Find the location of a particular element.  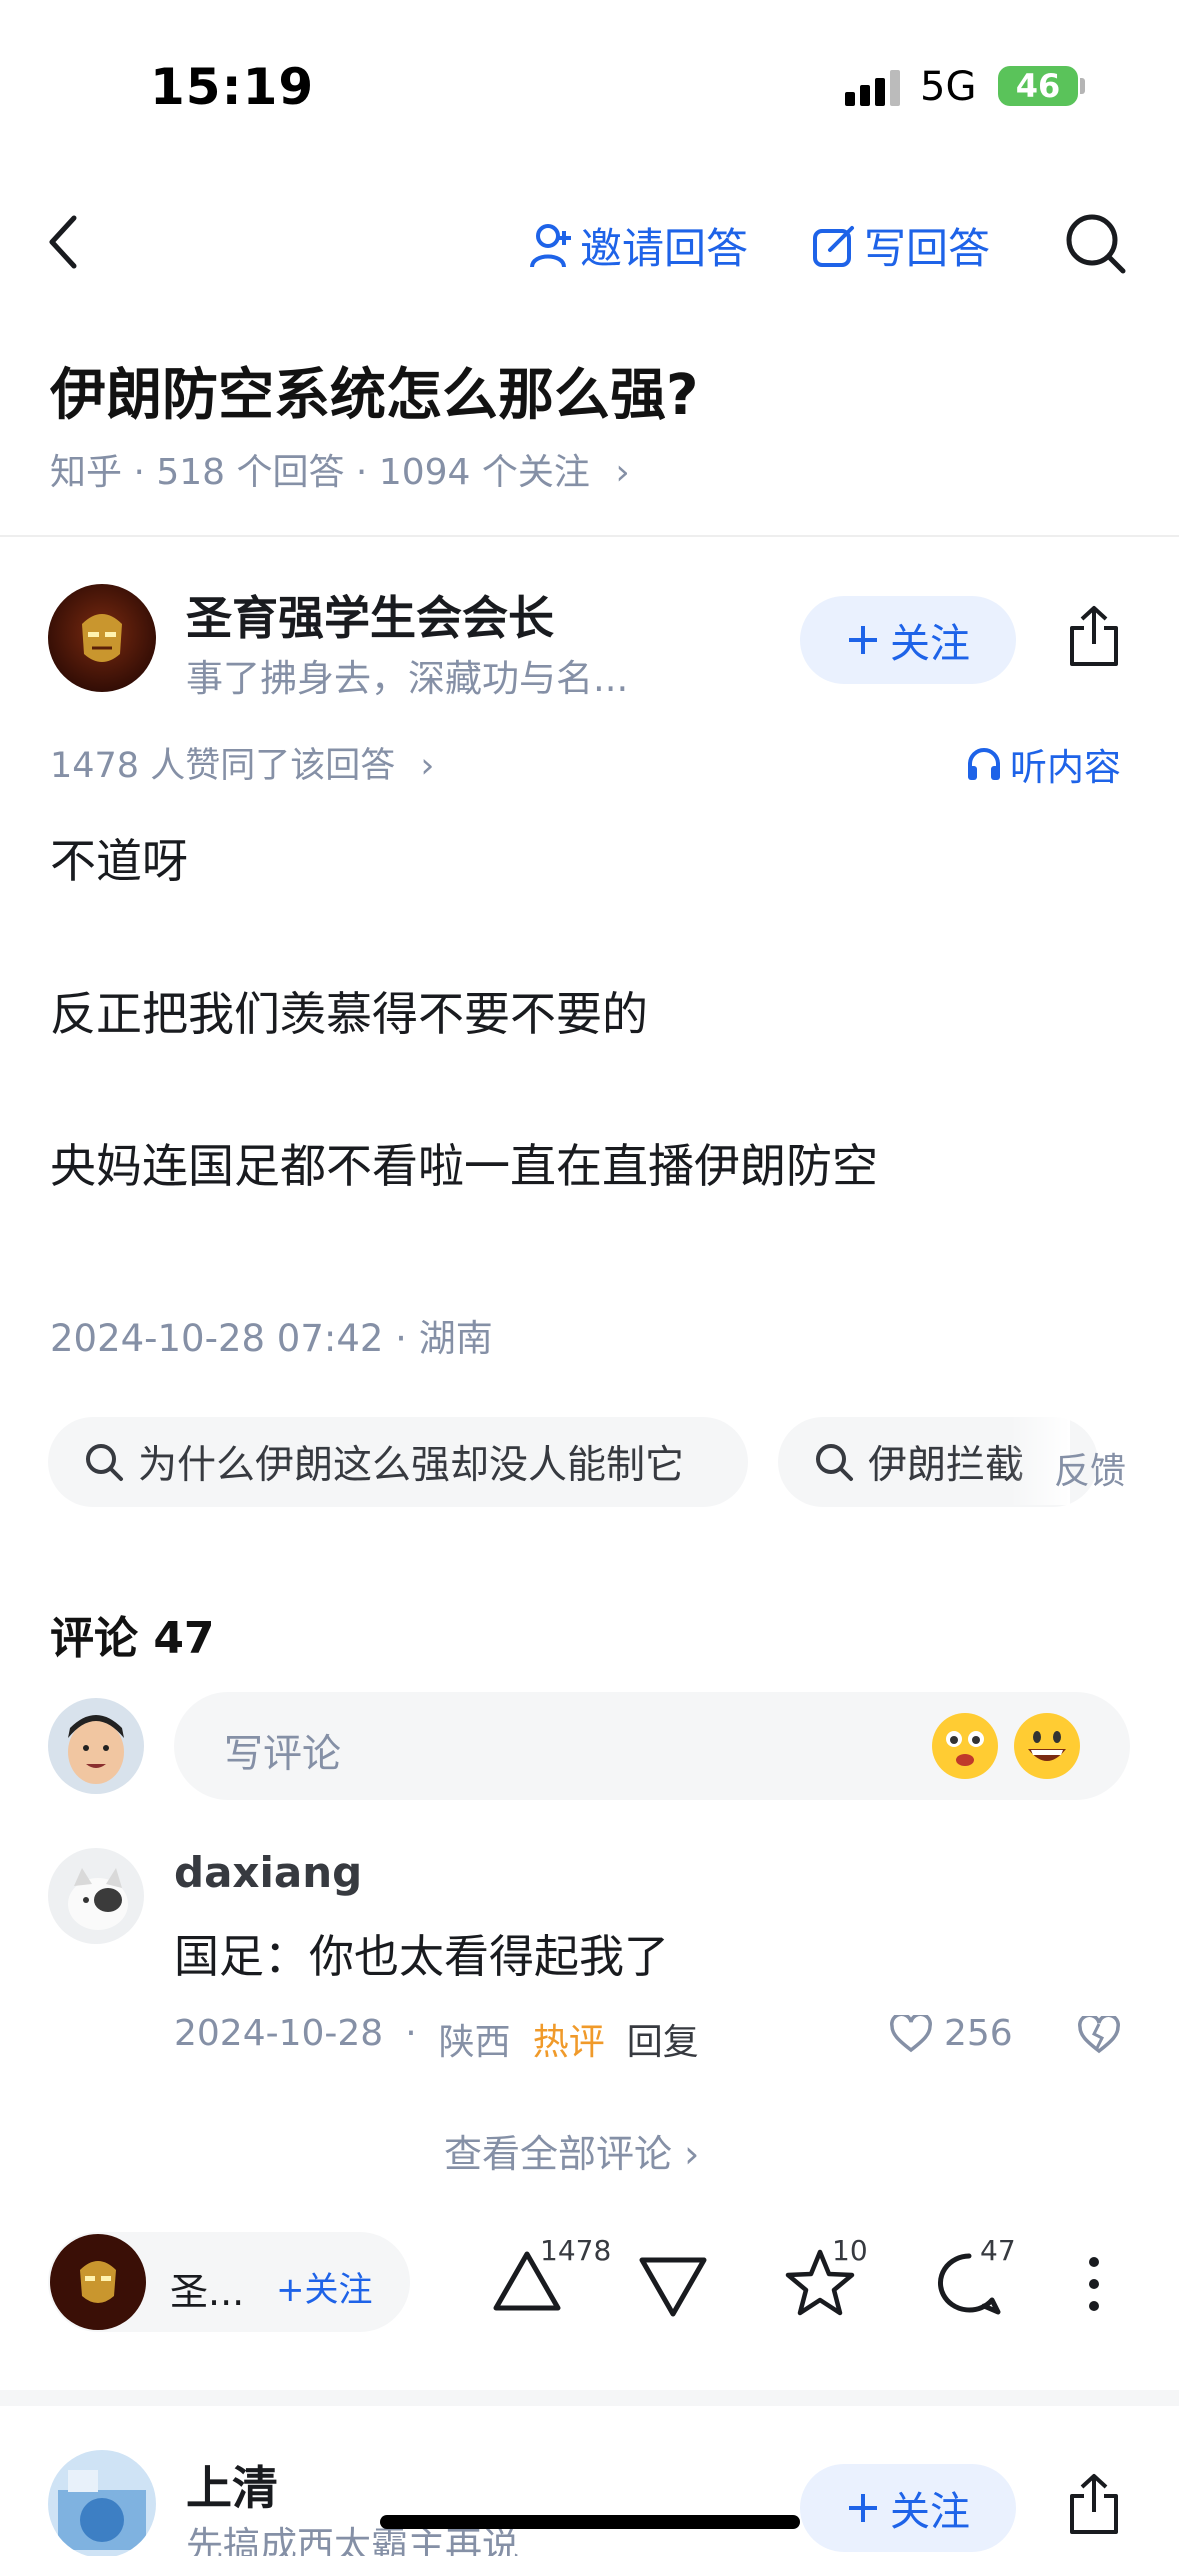

hot-comment-badge: 热评 is located at coordinates (568, 2042).